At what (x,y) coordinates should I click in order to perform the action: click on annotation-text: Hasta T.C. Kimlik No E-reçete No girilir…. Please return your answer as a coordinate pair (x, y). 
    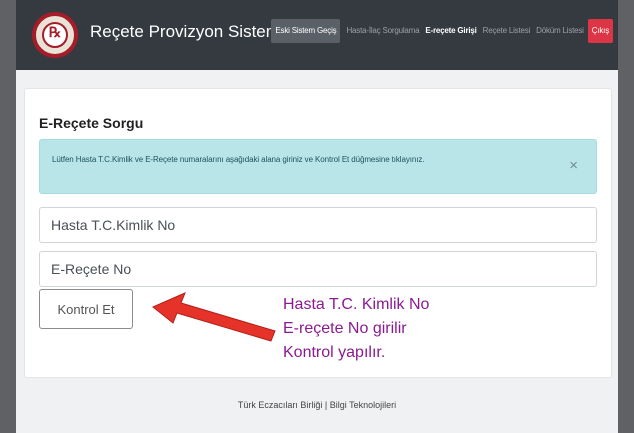
    Looking at the image, I should click on (356, 329).